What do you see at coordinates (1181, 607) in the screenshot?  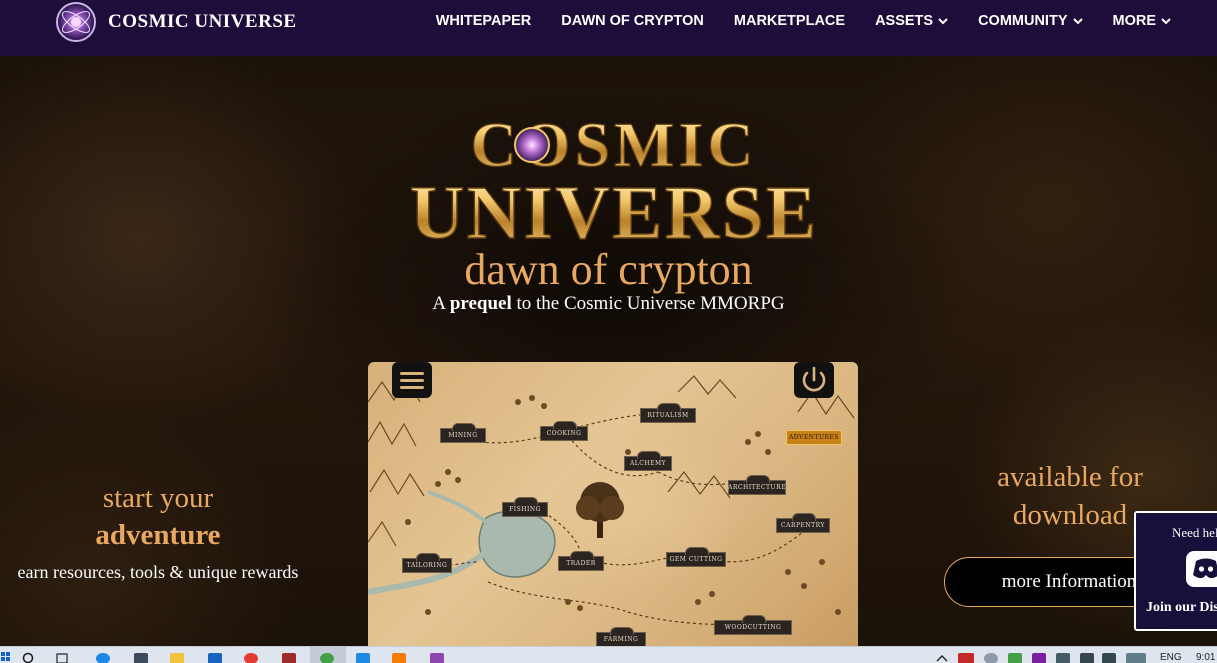 I see `discord-join-text: Join our Discord` at bounding box center [1181, 607].